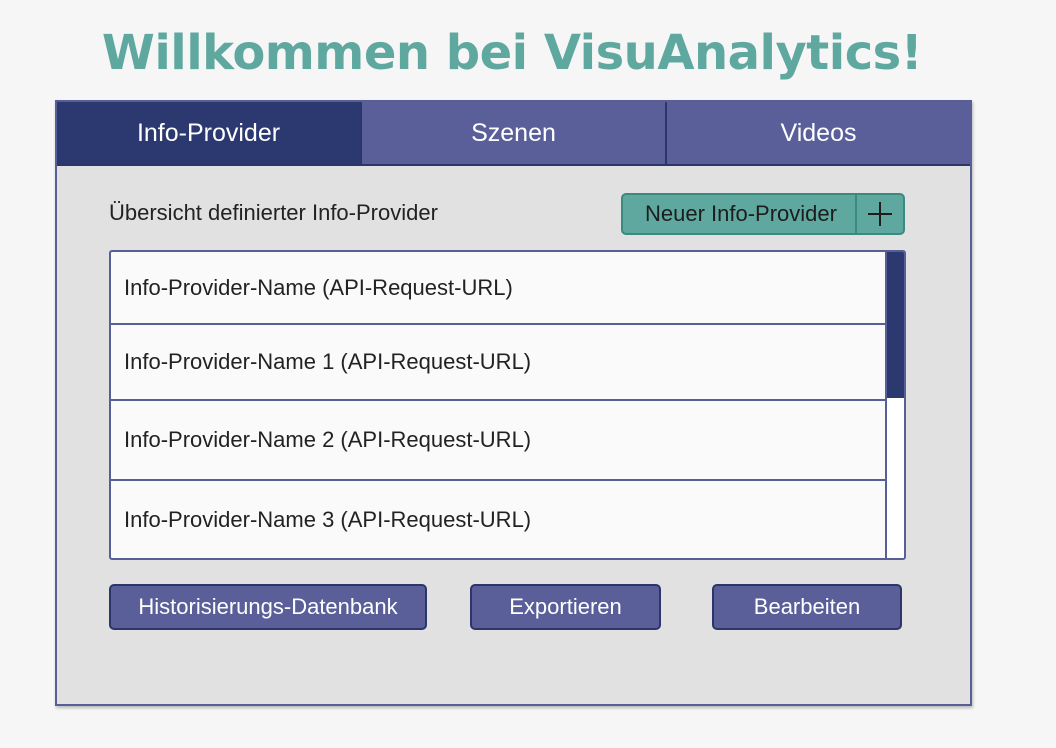 The image size is (1056, 748). Describe the element at coordinates (741, 213) in the screenshot. I see `new-info-provider-label: Neuer Info-Provider` at that location.